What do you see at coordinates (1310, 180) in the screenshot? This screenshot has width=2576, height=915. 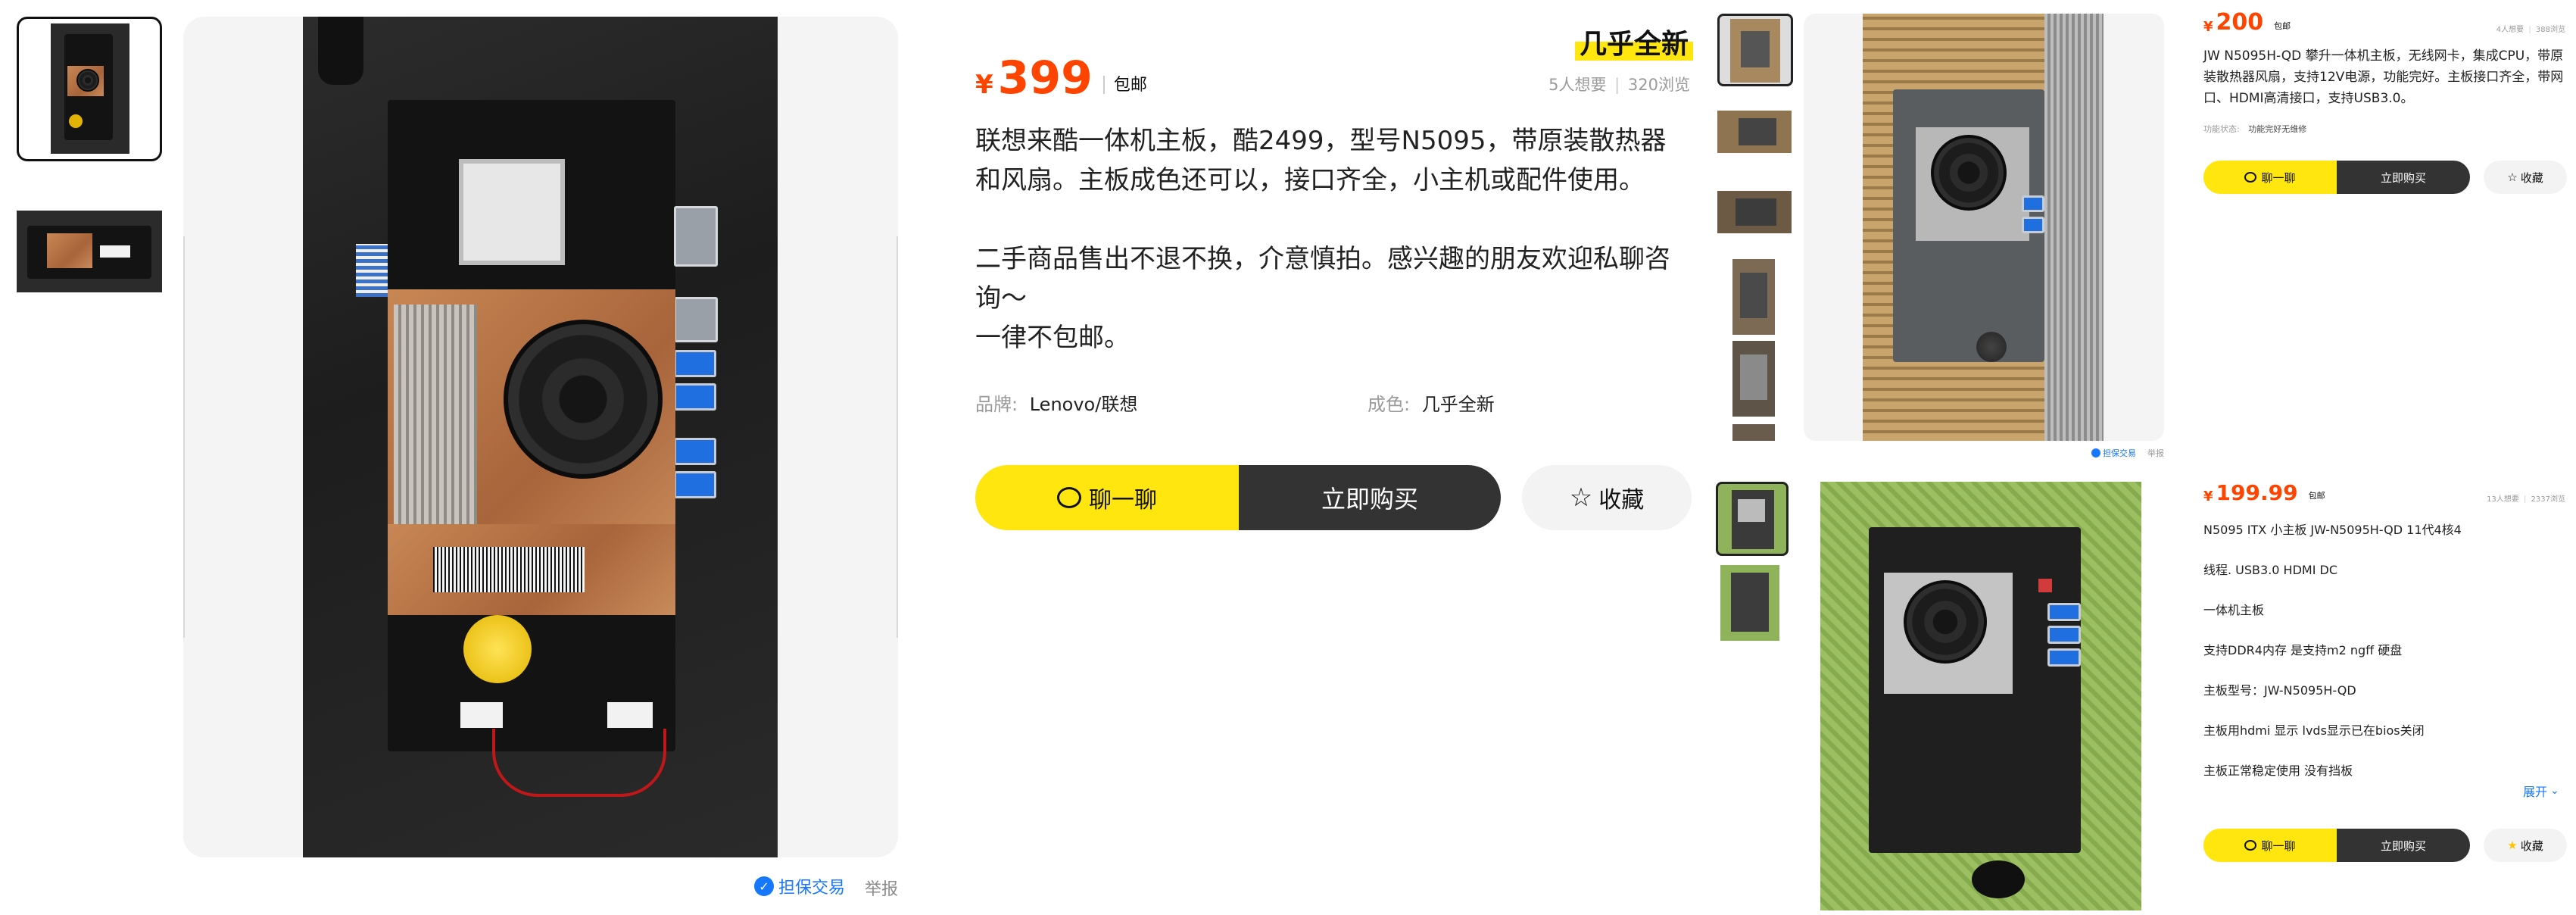 I see `description-line: 和风扇。主板成色还可以，接口齐全，小主机或配件使用。` at bounding box center [1310, 180].